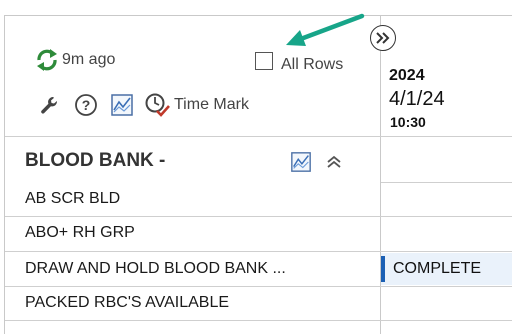 The height and width of the screenshot is (334, 512). I want to click on column-date: 4/1/24, so click(417, 99).